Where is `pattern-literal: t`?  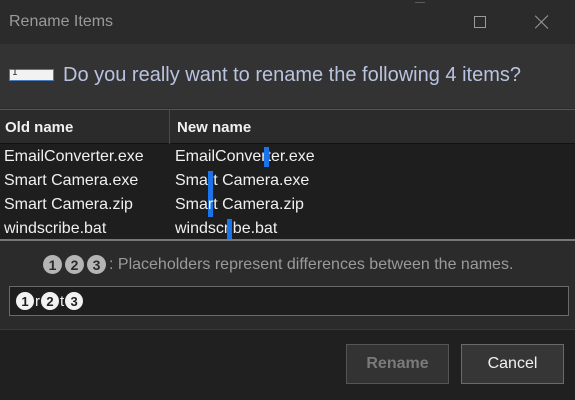
pattern-literal: t is located at coordinates (62, 301).